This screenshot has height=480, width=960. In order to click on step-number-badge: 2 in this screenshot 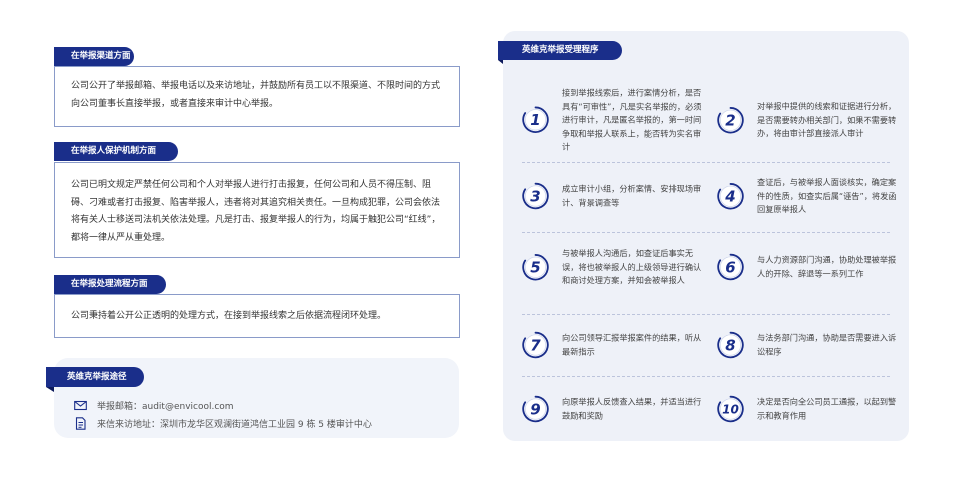, I will do `click(730, 120)`.